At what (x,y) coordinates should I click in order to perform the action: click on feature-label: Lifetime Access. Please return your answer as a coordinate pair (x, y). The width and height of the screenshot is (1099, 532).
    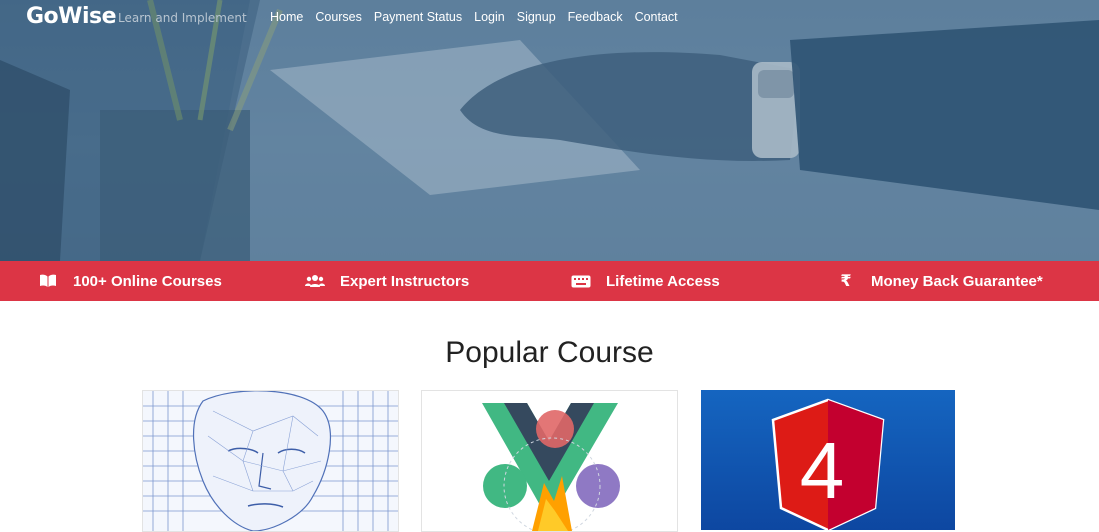
    Looking at the image, I should click on (663, 281).